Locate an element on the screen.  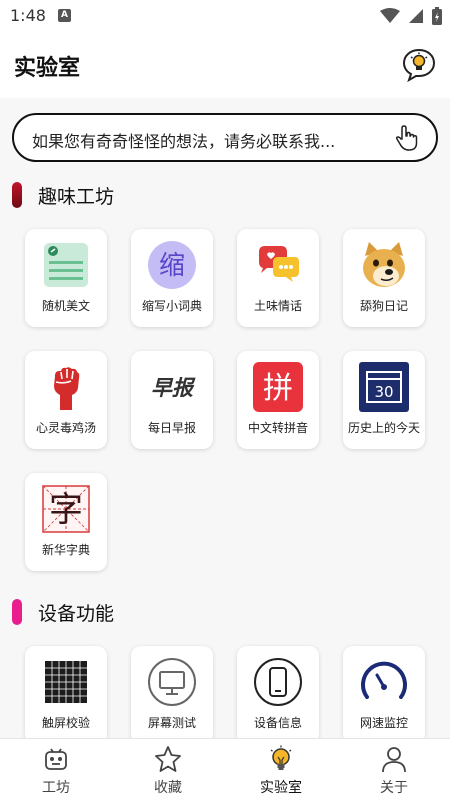
speedometer-icon is located at coordinates (384, 680).